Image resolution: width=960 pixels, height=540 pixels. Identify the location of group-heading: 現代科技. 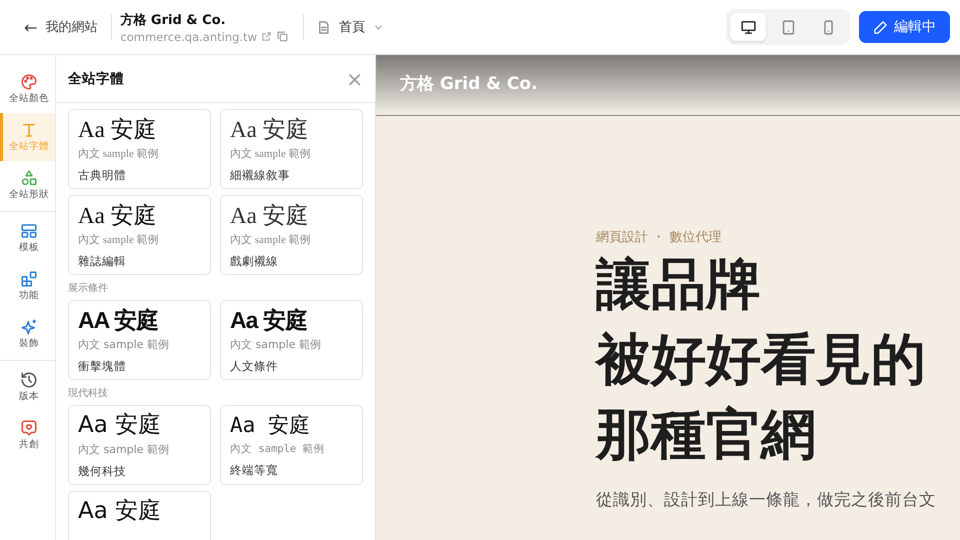
(88, 393).